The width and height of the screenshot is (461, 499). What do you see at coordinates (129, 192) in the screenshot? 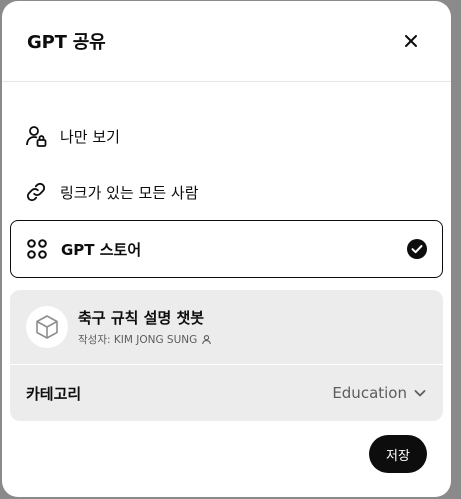
I see `option-label: 링크가 있는 모든 사람` at bounding box center [129, 192].